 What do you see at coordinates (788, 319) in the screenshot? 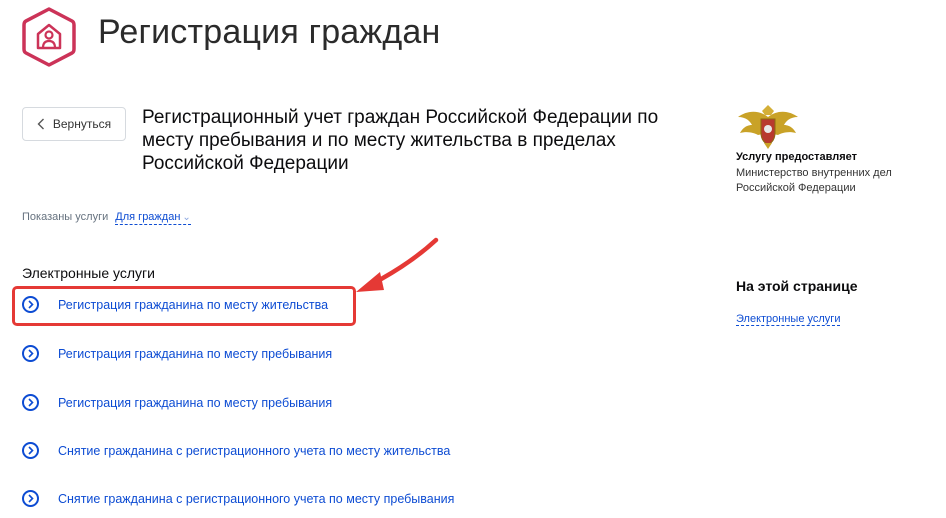
I see `on-this-page-link: Электронные услуги` at bounding box center [788, 319].